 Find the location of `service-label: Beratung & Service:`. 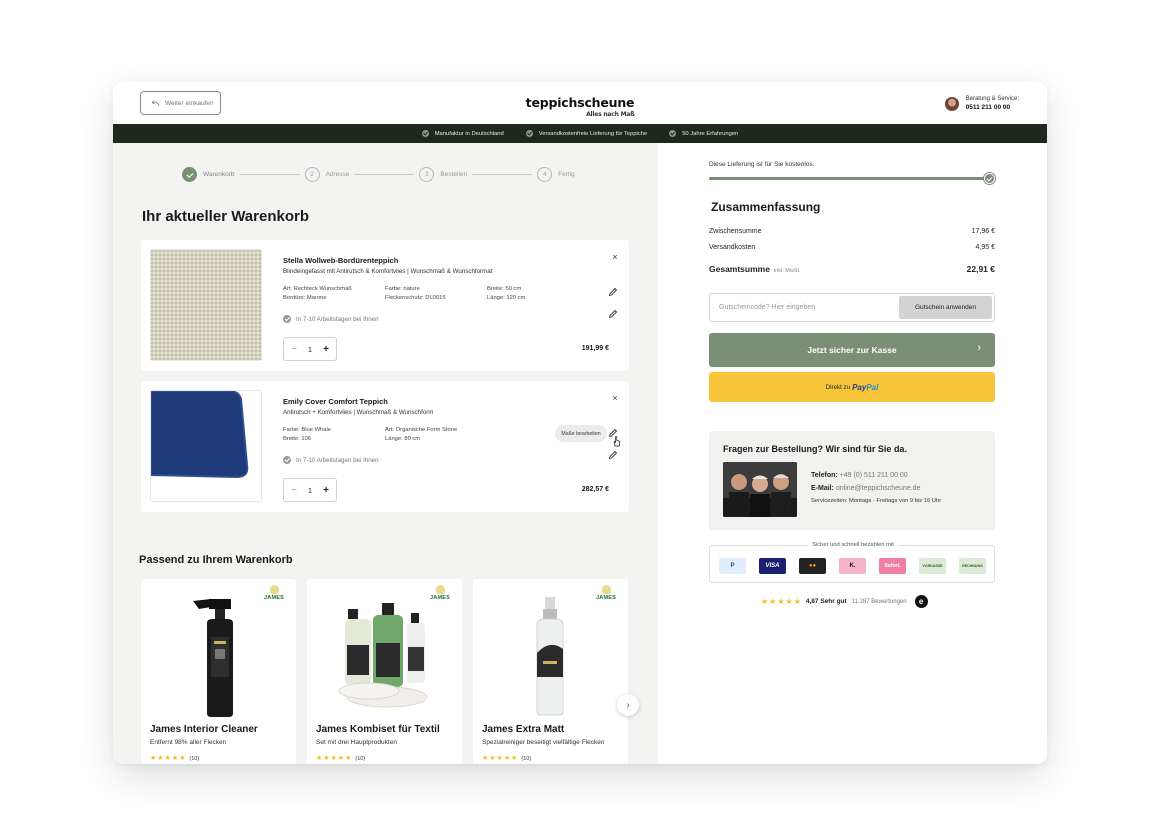

service-label: Beratung & Service: is located at coordinates (992, 99).